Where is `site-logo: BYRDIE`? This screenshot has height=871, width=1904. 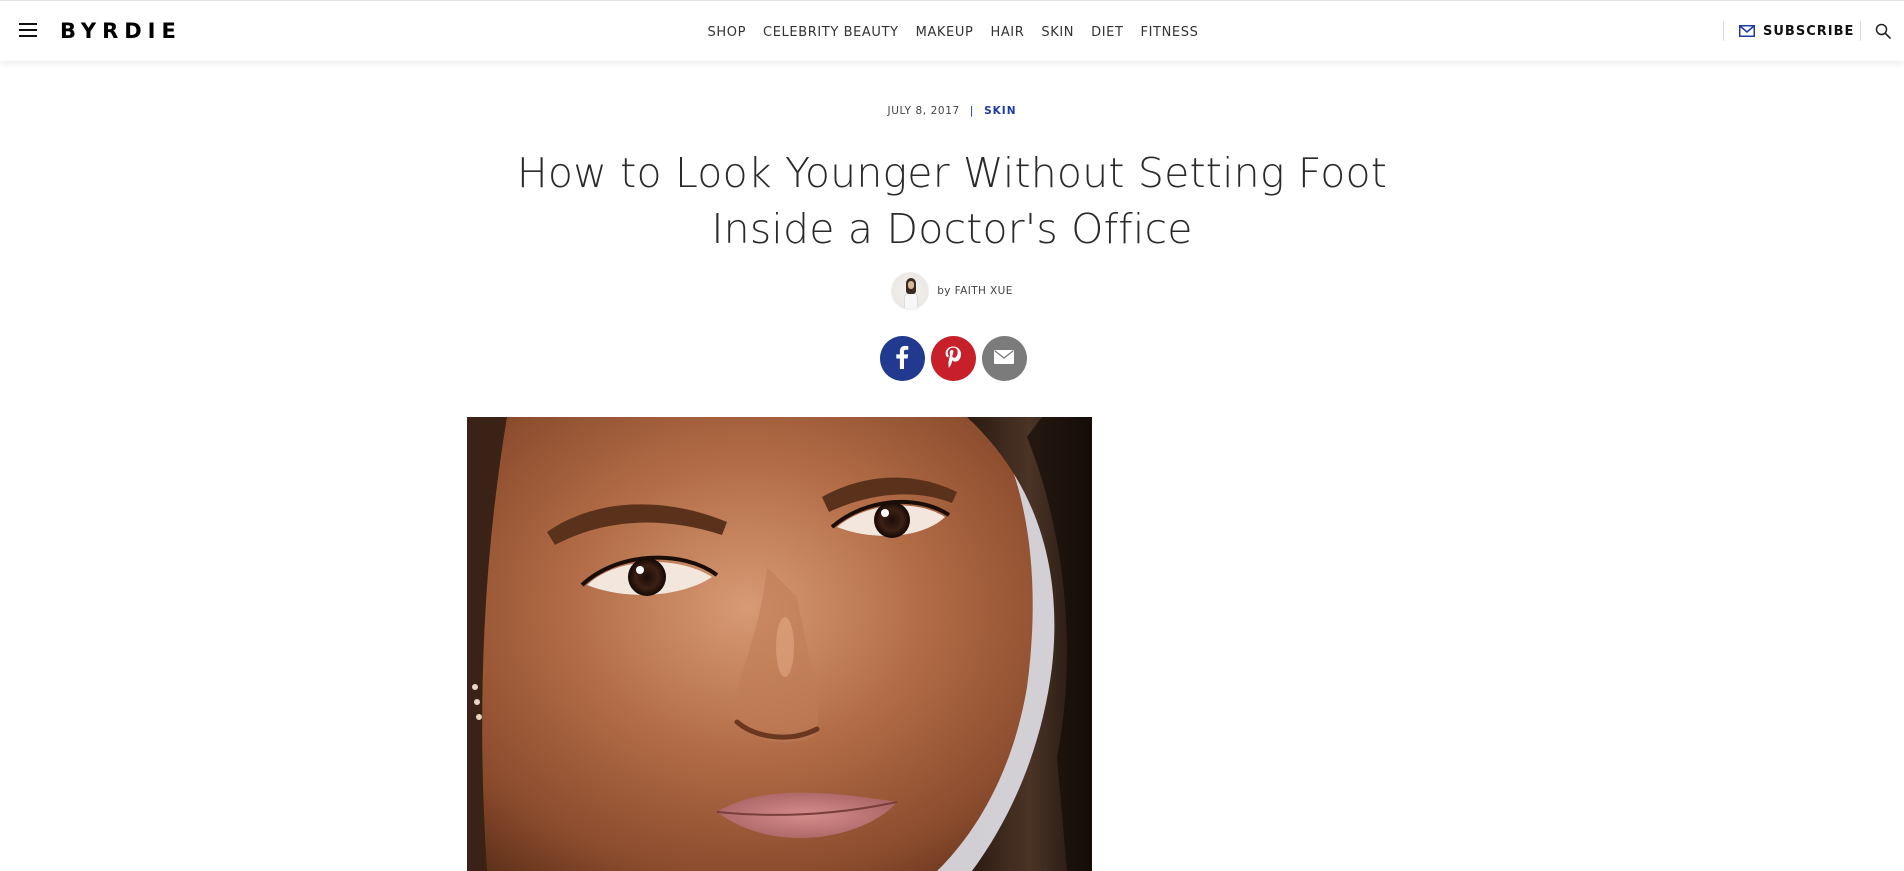
site-logo: BYRDIE is located at coordinates (121, 31).